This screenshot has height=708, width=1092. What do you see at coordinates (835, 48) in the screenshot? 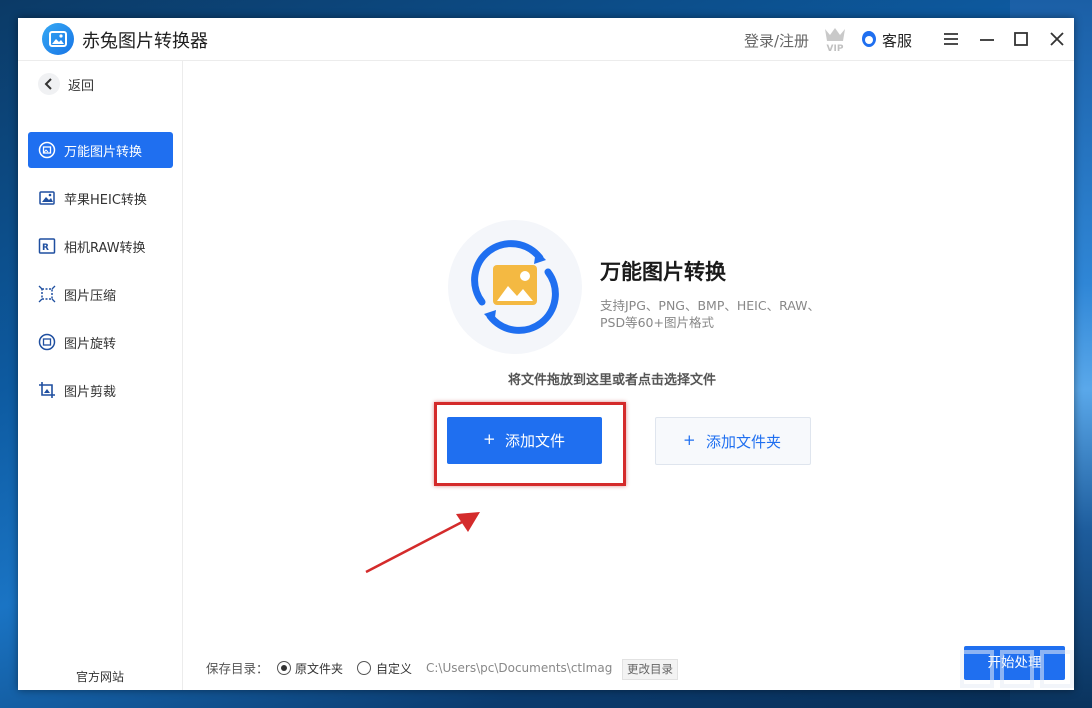
I see `vip-label: VIP` at bounding box center [835, 48].